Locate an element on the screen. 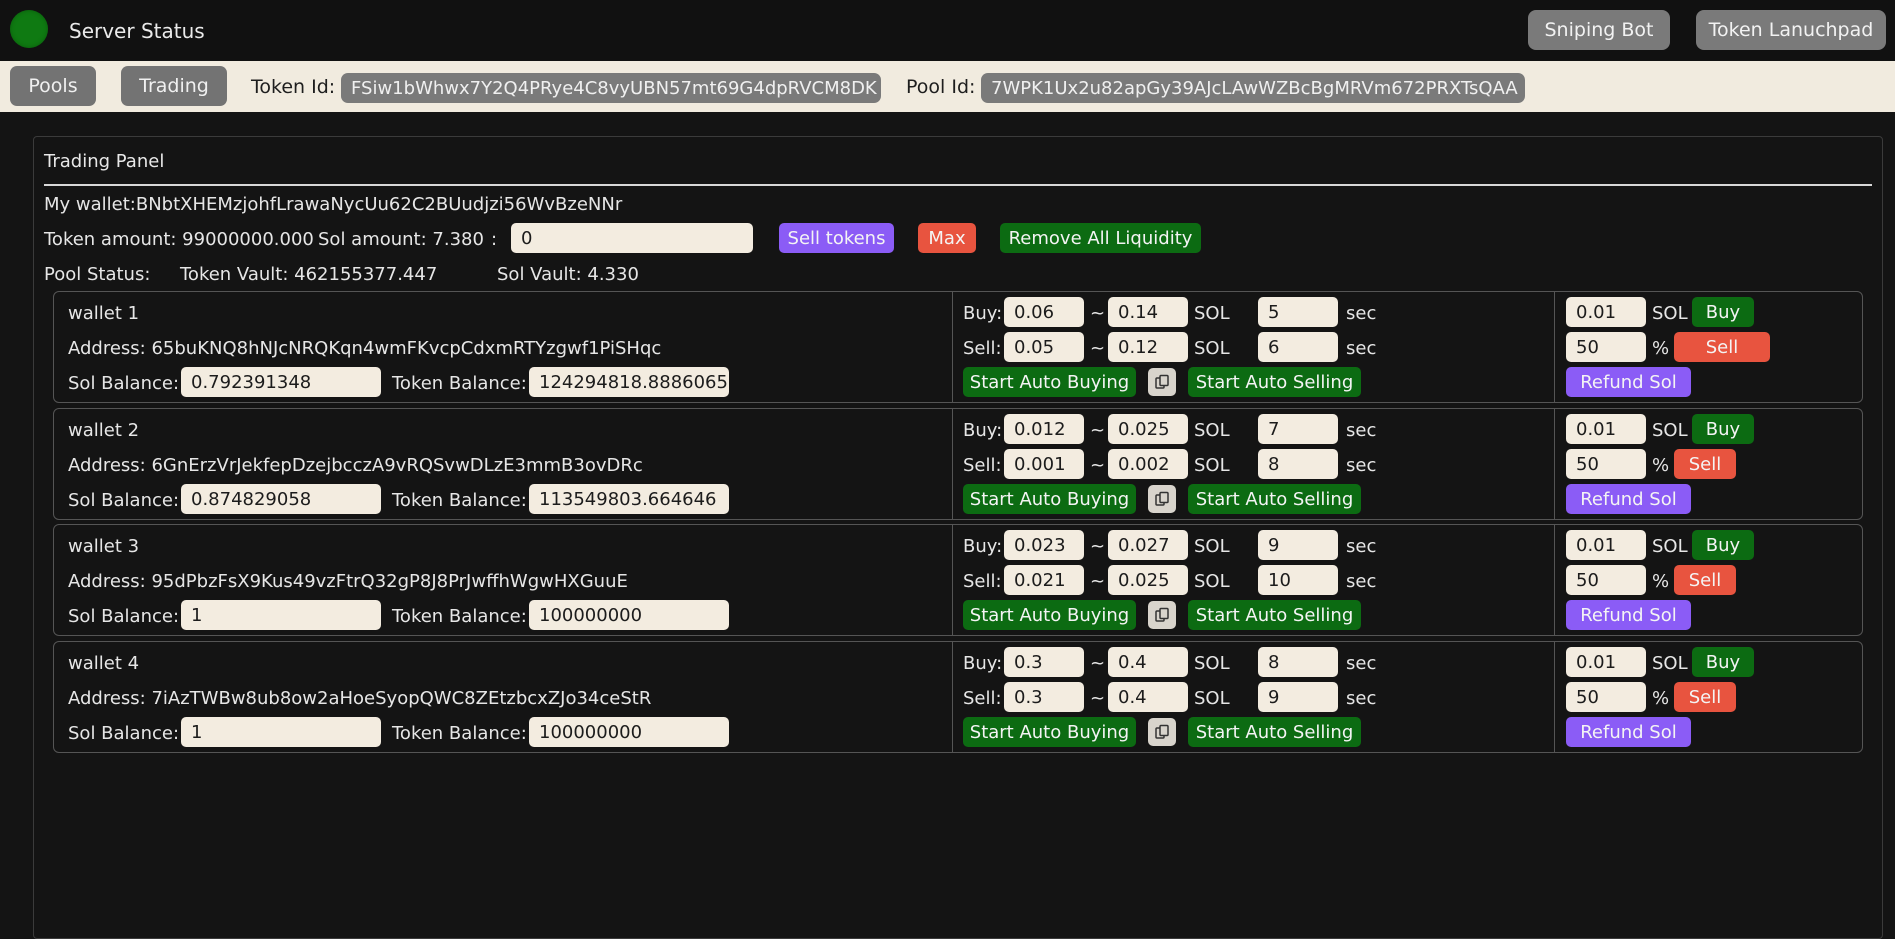 The image size is (1895, 939). sell-min-input: 0.021 is located at coordinates (1044, 580).